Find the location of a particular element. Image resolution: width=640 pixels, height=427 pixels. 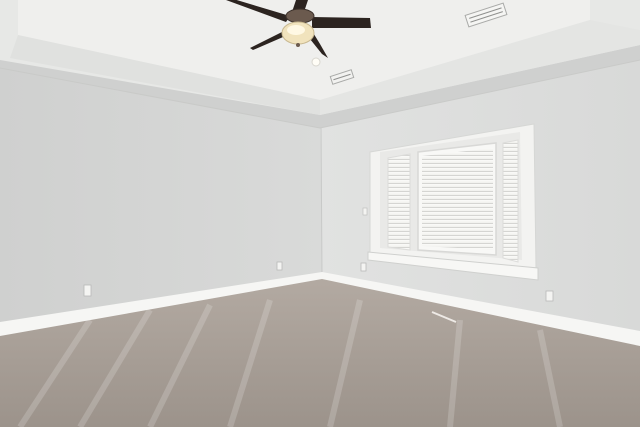

window-pane-right is located at coordinates (510, 201).